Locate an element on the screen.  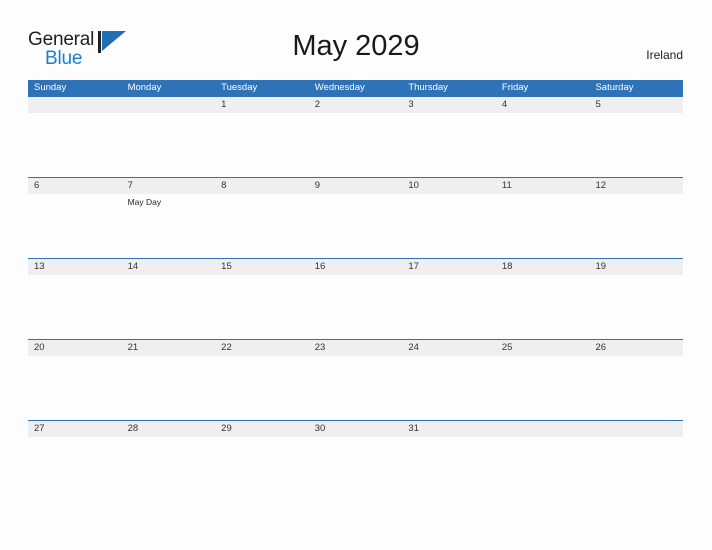
week-date-band: 20 21 22 23 24 25 26 is located at coordinates (355, 348).